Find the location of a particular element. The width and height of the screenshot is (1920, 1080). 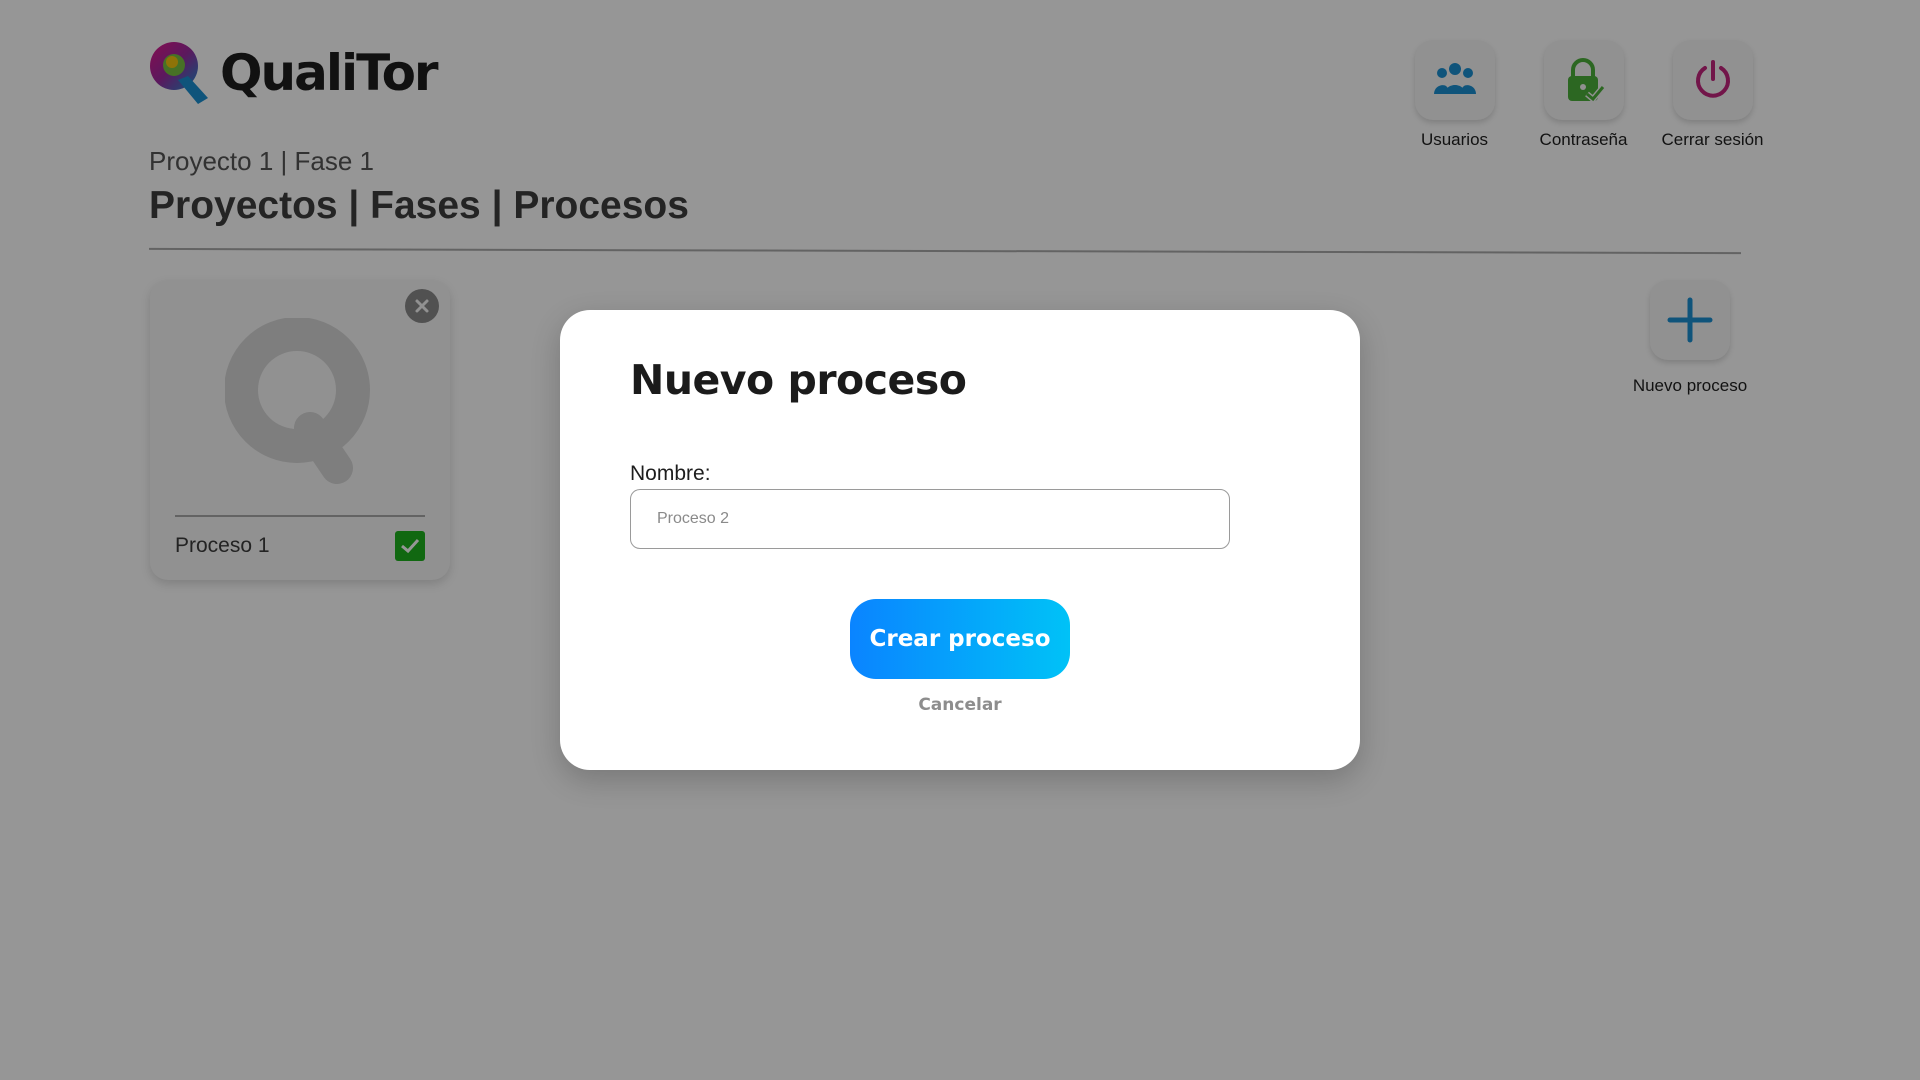

modal-title: Nuevo proceso is located at coordinates (798, 380).